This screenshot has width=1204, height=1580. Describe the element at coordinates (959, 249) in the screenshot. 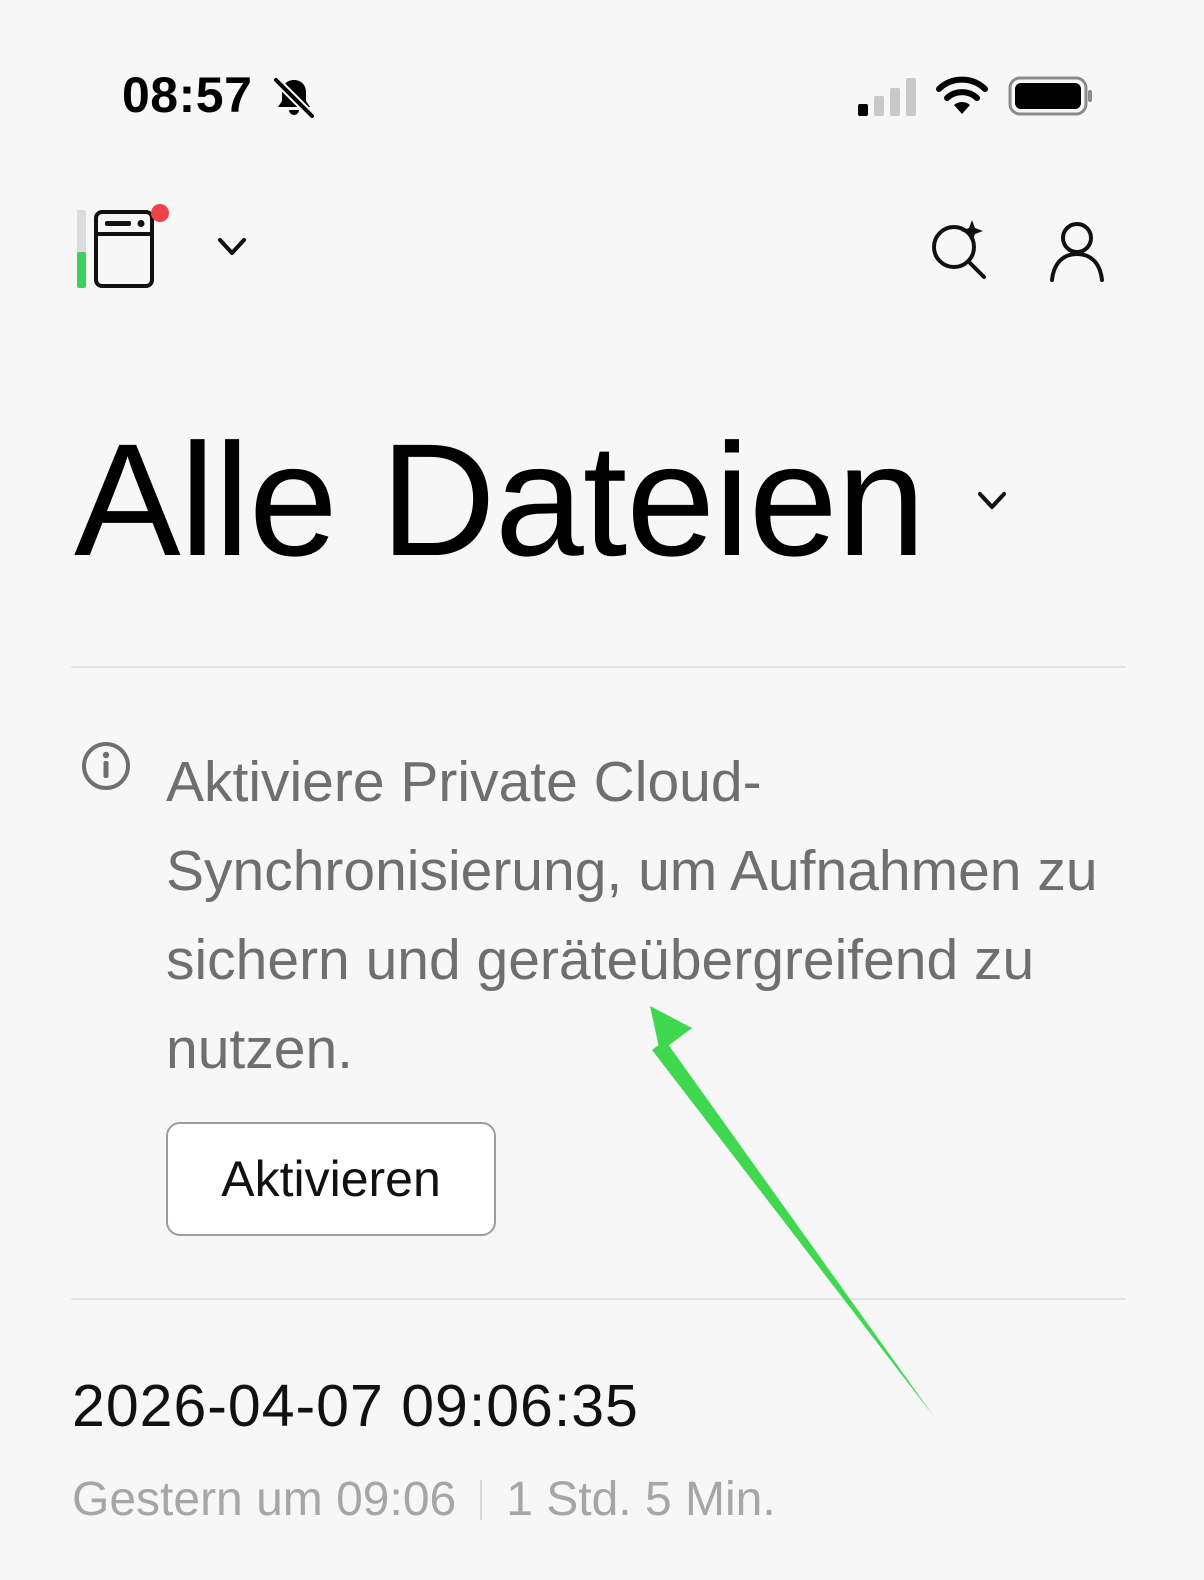

I see `ai-search-icon` at that location.